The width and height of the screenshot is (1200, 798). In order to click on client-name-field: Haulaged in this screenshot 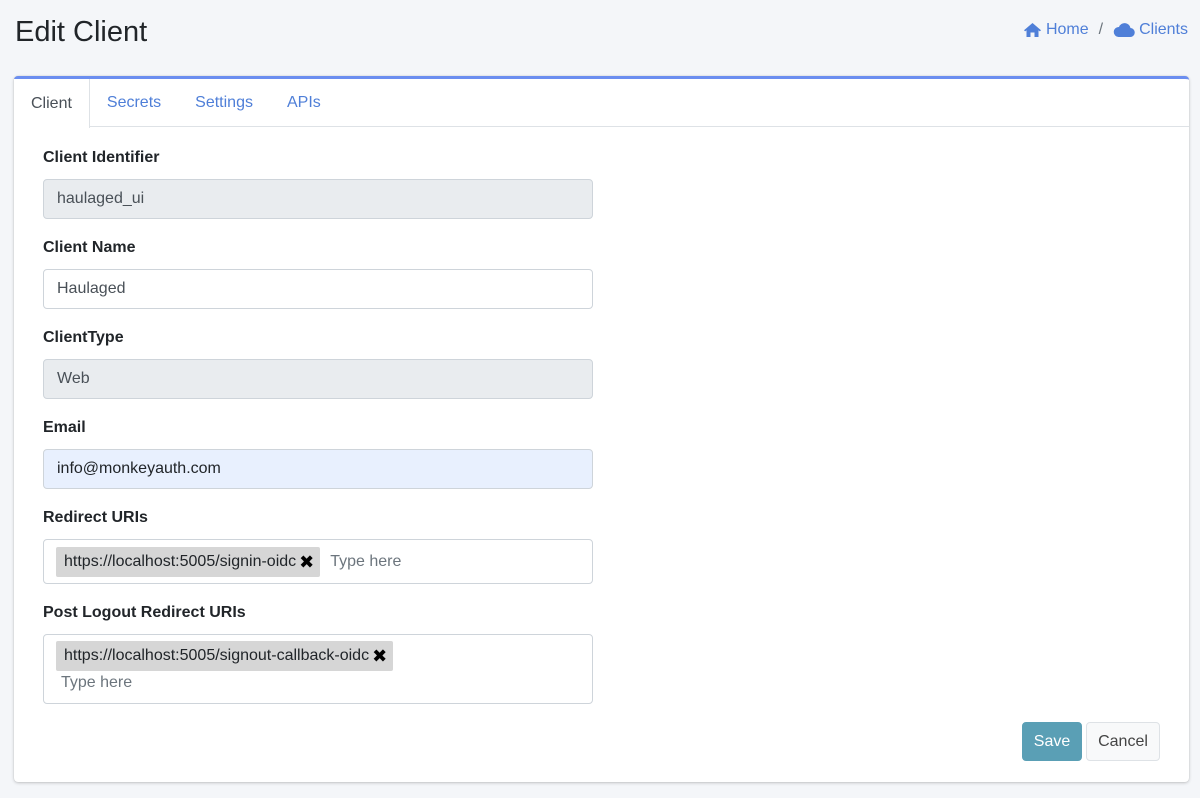, I will do `click(318, 289)`.